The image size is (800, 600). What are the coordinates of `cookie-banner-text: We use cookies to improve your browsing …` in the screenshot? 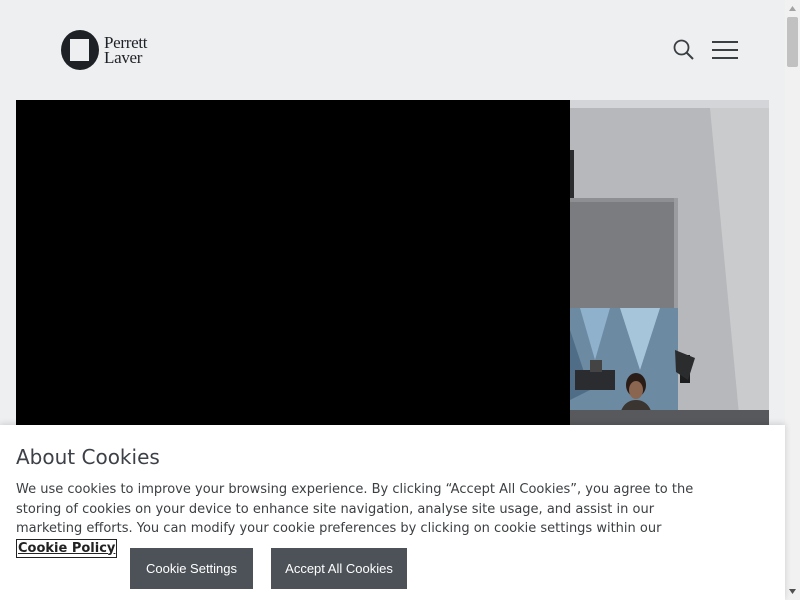 It's located at (361, 519).